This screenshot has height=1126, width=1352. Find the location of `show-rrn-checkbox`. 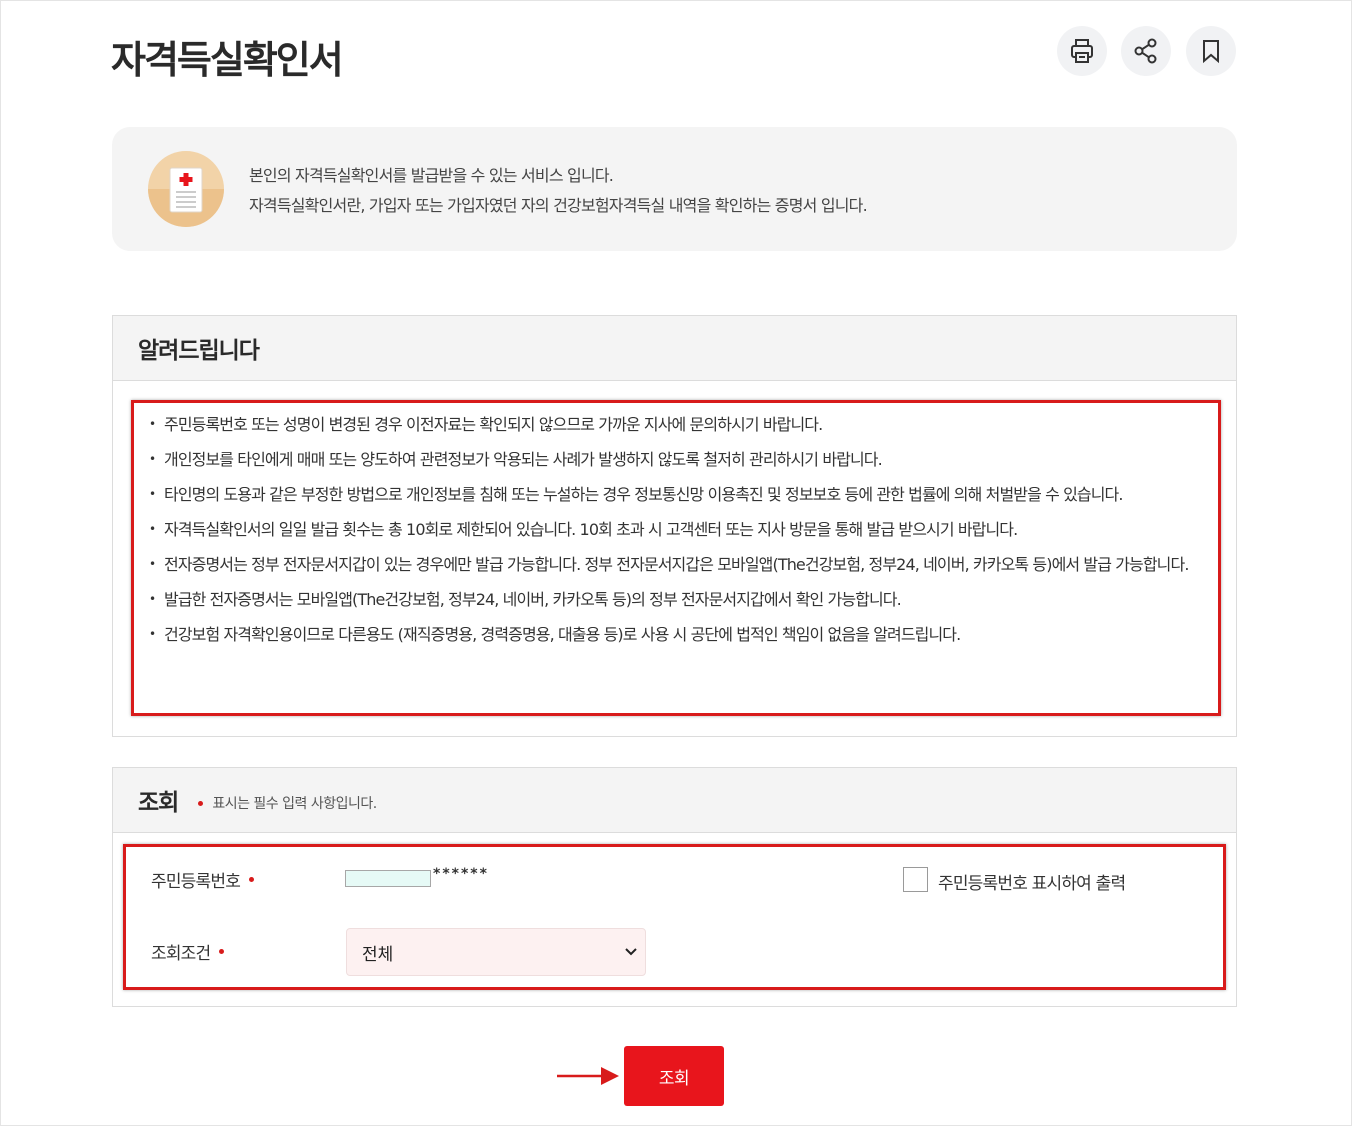

show-rrn-checkbox is located at coordinates (915, 879).